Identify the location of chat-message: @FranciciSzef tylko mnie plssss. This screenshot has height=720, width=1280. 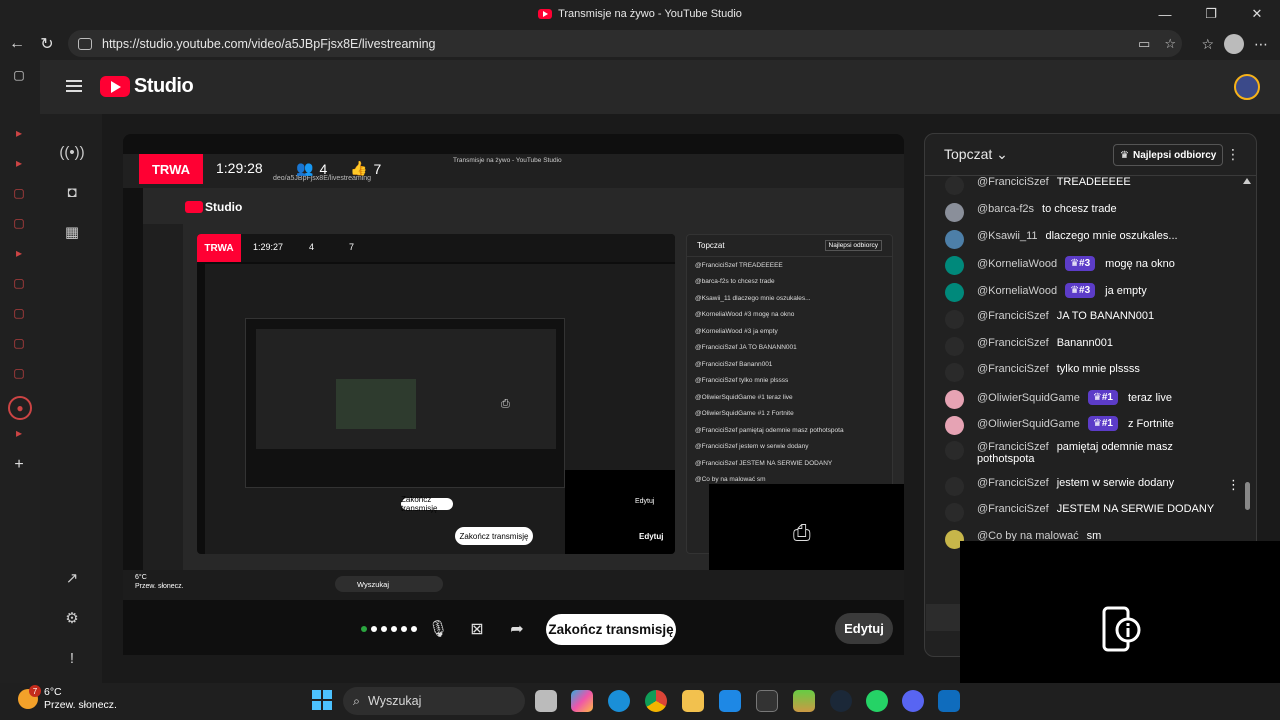
(1095, 372).